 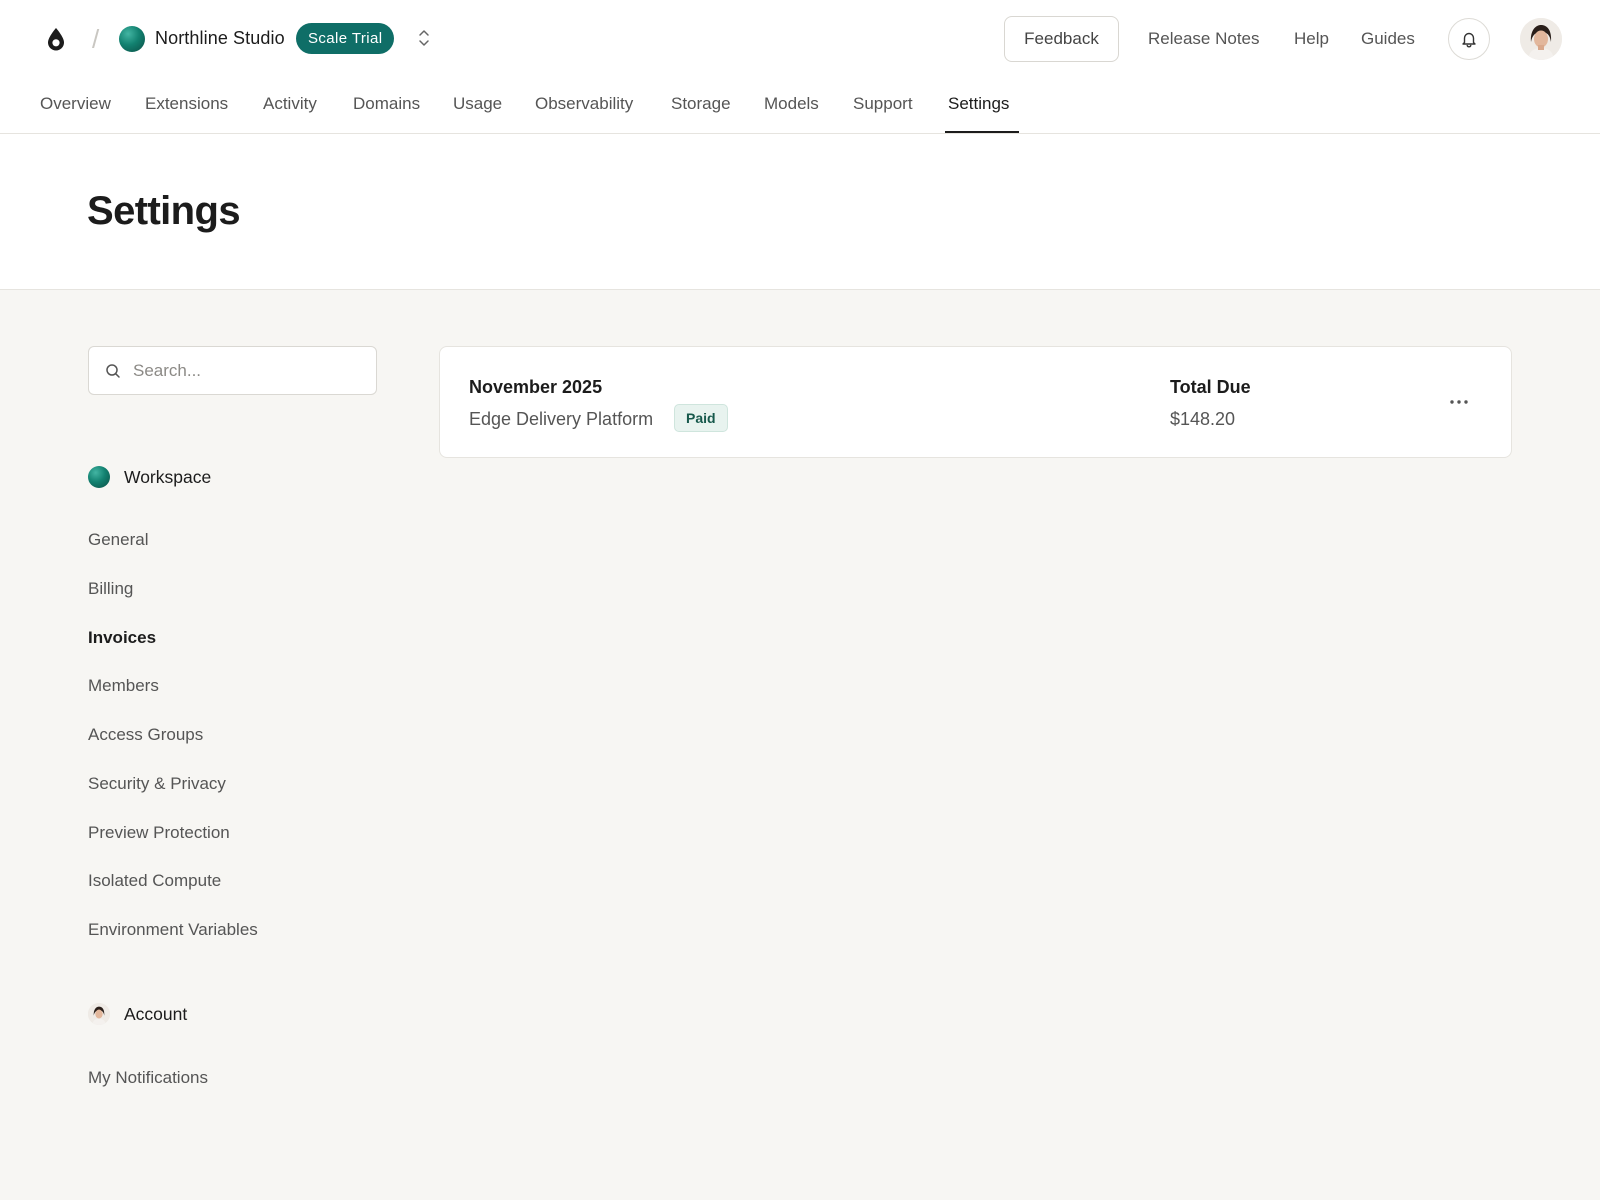 I want to click on status-badge: Paid, so click(x=701, y=418).